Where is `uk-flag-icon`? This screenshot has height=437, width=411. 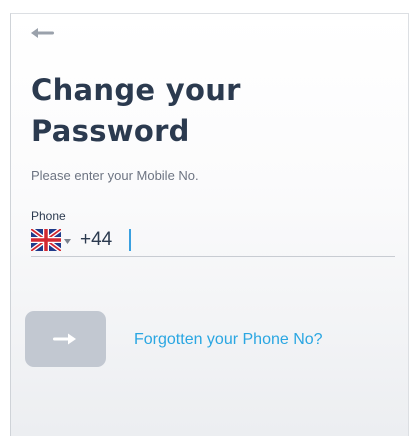
uk-flag-icon is located at coordinates (46, 240).